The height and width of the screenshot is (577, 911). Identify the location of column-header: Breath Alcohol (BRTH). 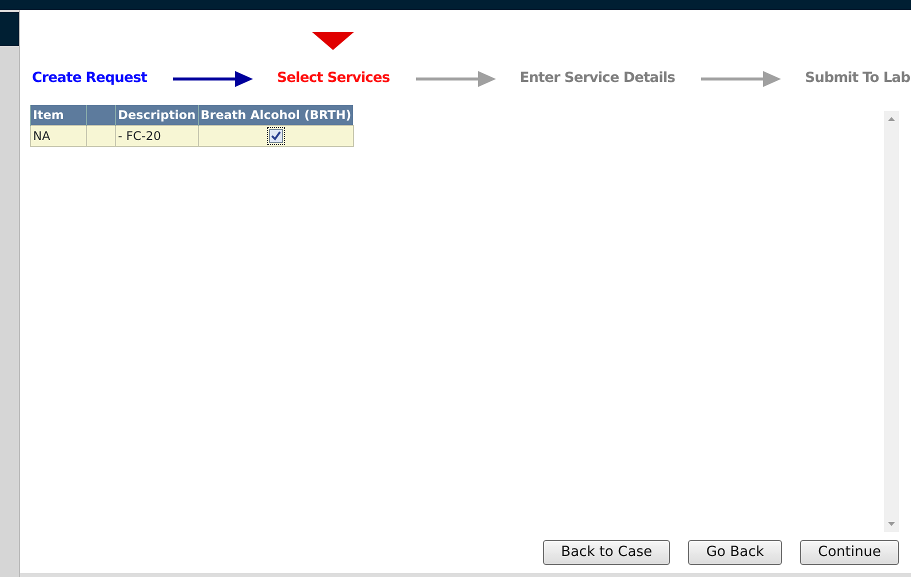
(276, 115).